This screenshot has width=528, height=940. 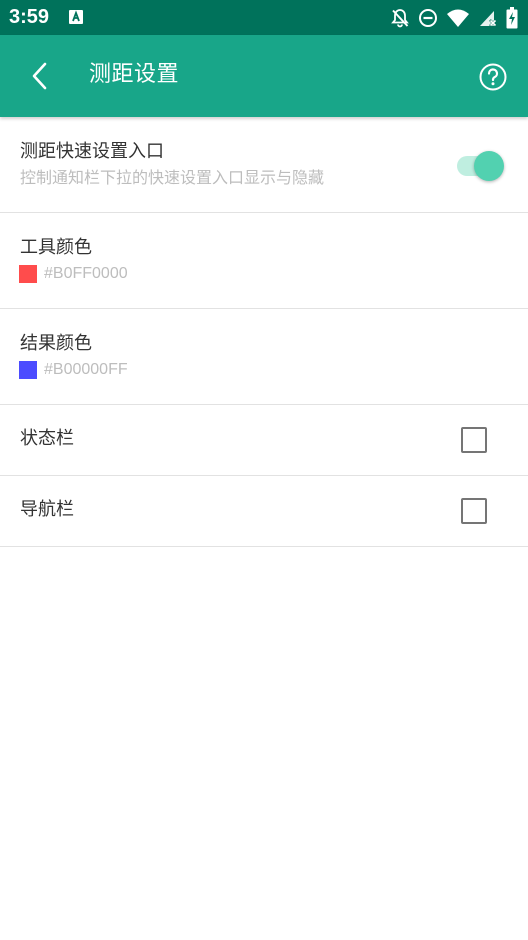 I want to click on setting-result-color: 结果颜色 #B00000FF, so click(x=264, y=357).